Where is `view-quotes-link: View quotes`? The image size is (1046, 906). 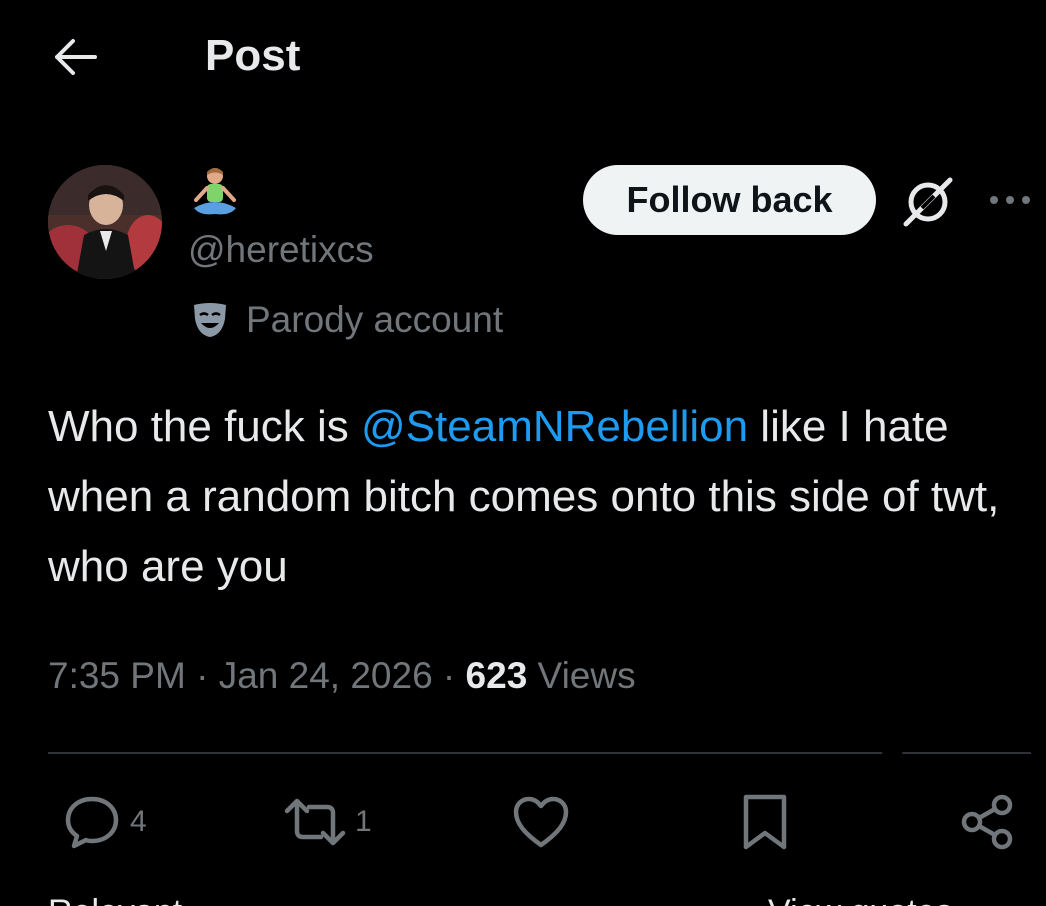 view-quotes-link: View quotes is located at coordinates (860, 899).